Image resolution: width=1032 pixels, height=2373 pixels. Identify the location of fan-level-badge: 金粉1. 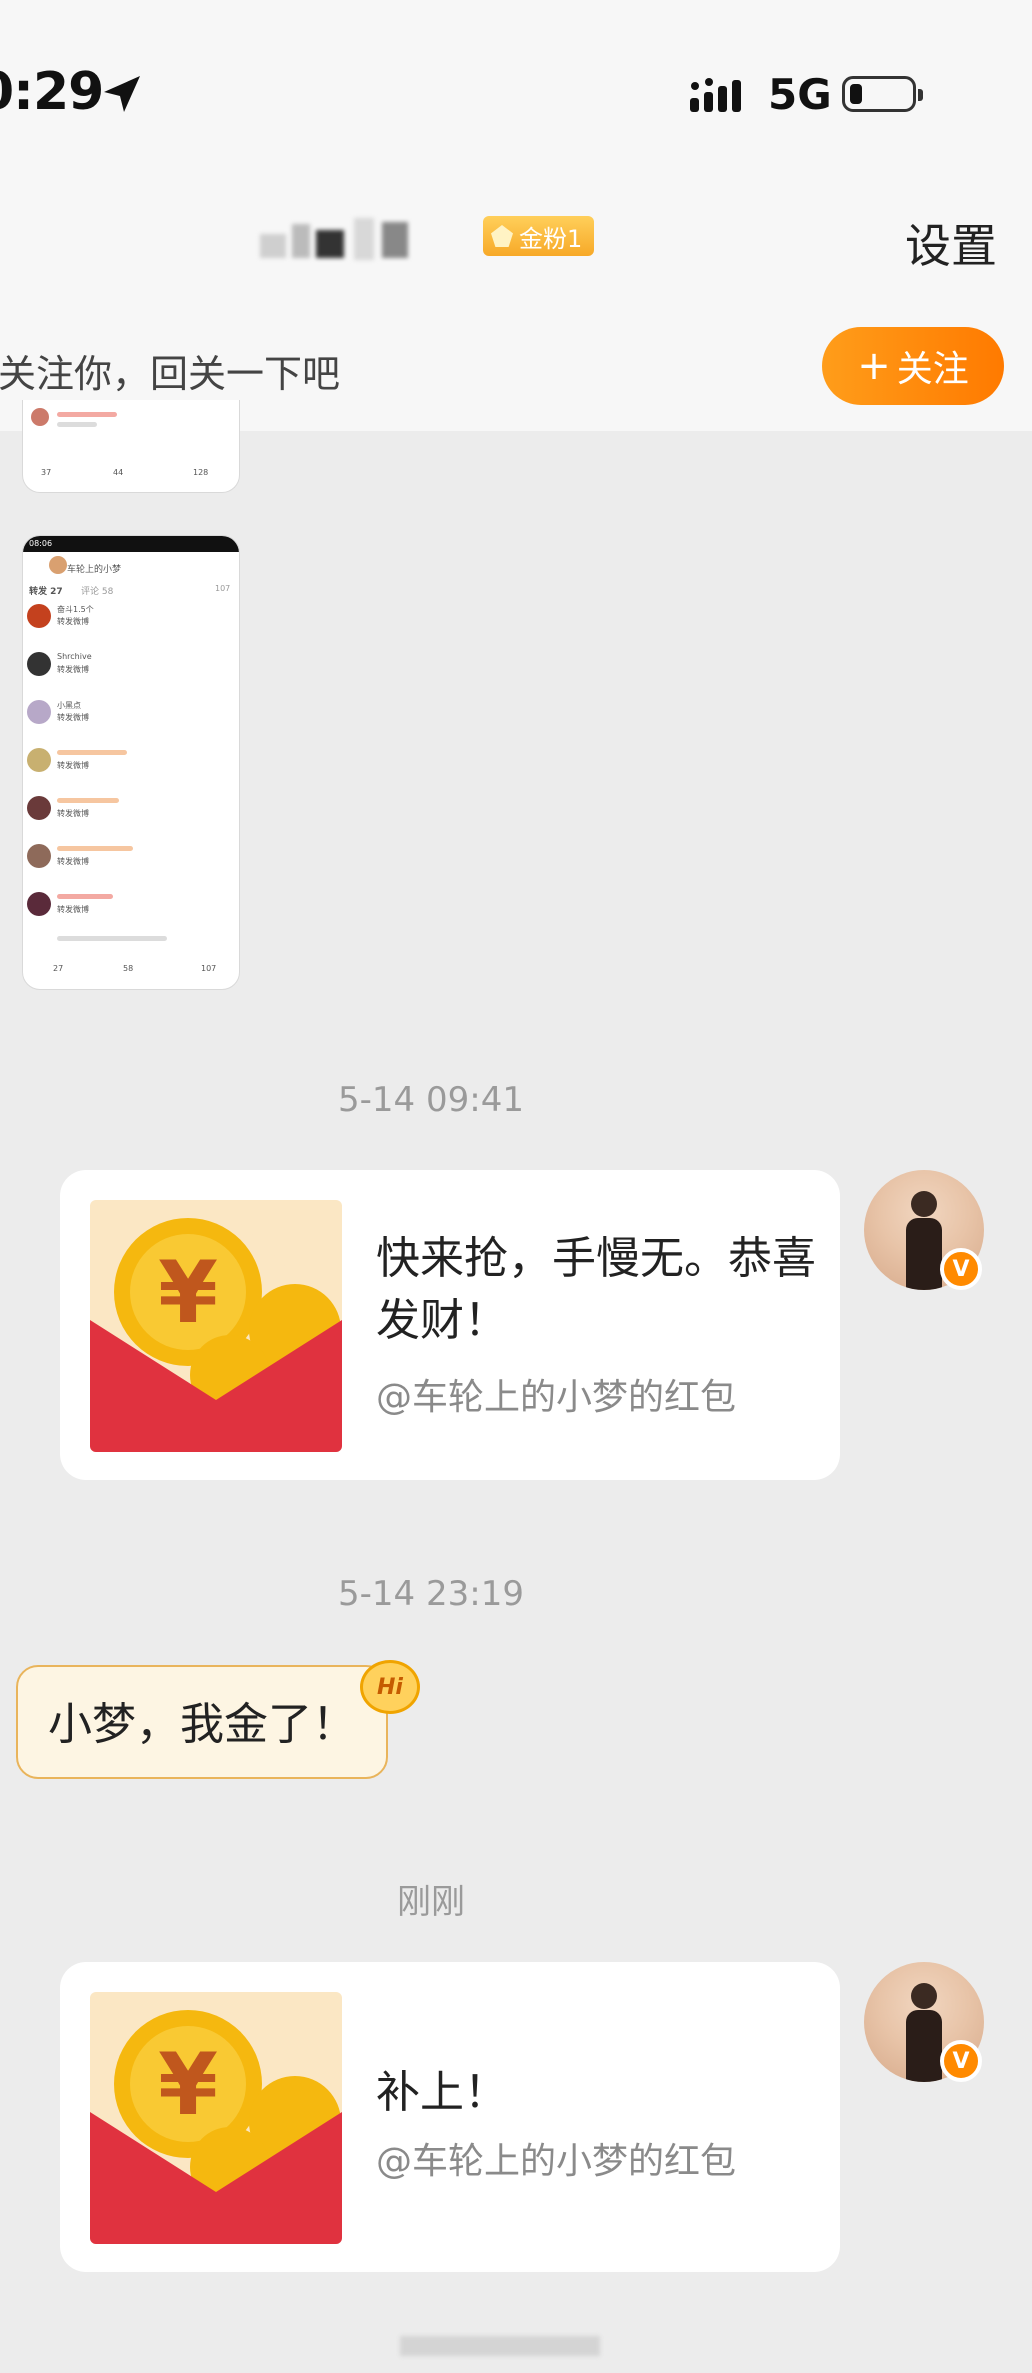
(539, 236).